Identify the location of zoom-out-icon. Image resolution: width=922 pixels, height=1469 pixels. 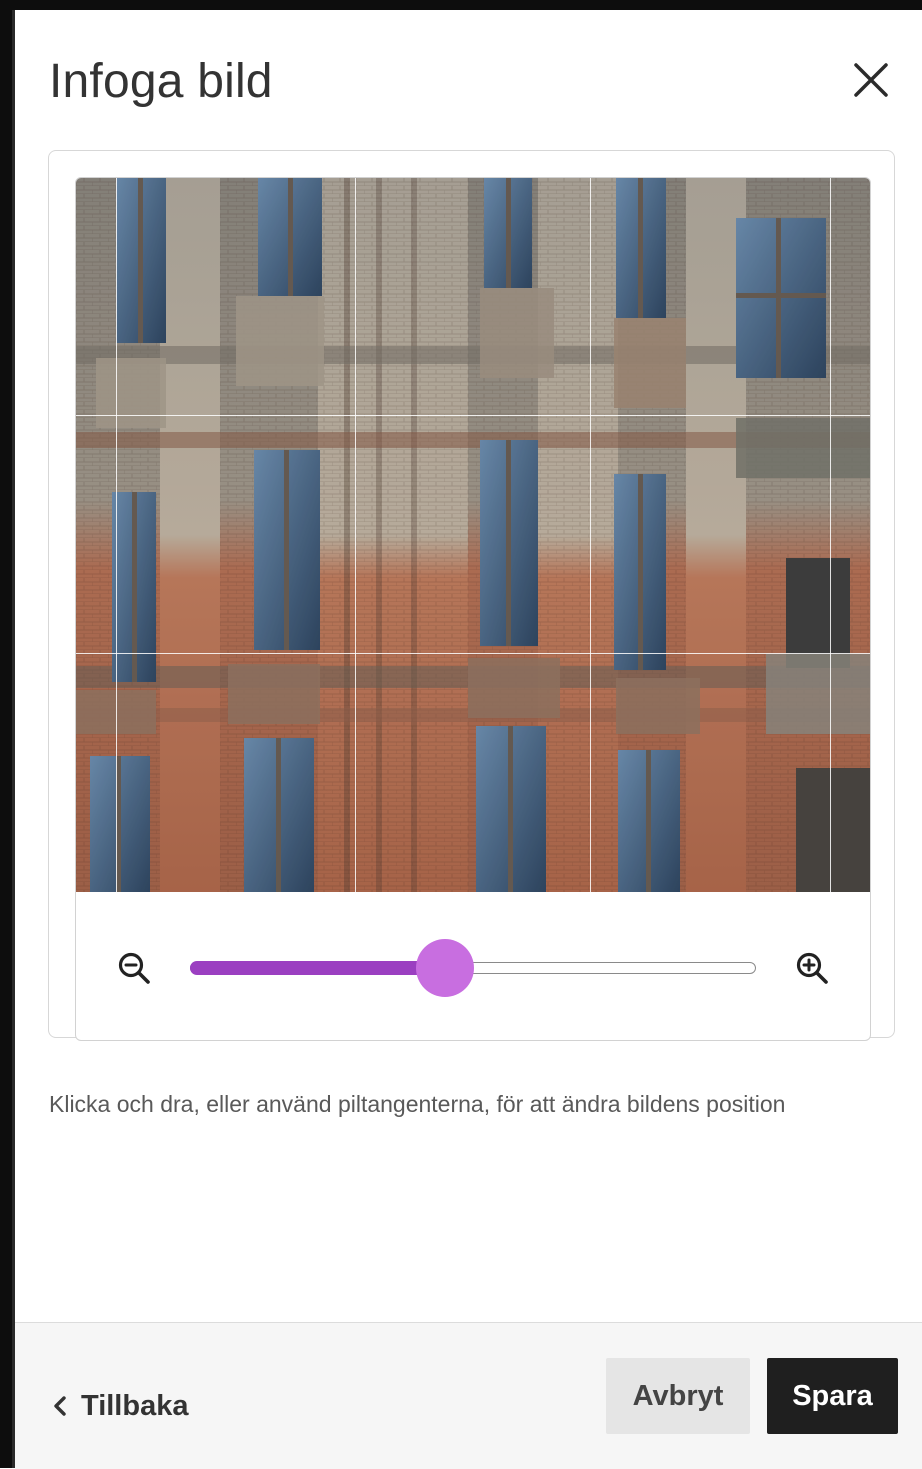
(134, 968).